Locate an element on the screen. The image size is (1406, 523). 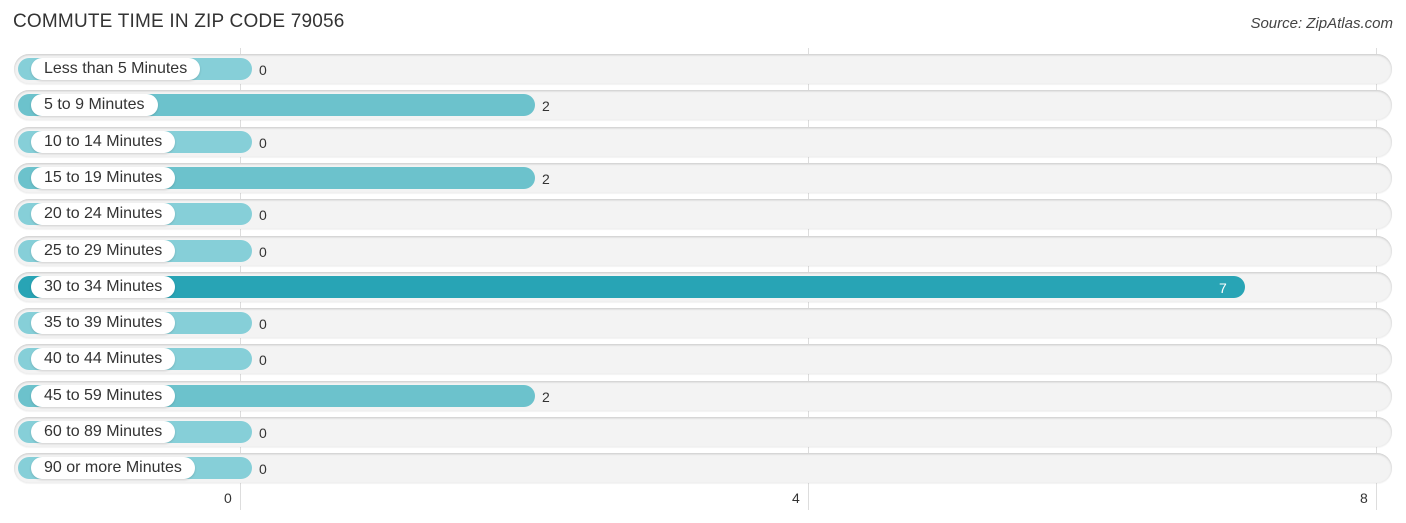
category-label: 30 to 34 Minutes is located at coordinates (103, 286).